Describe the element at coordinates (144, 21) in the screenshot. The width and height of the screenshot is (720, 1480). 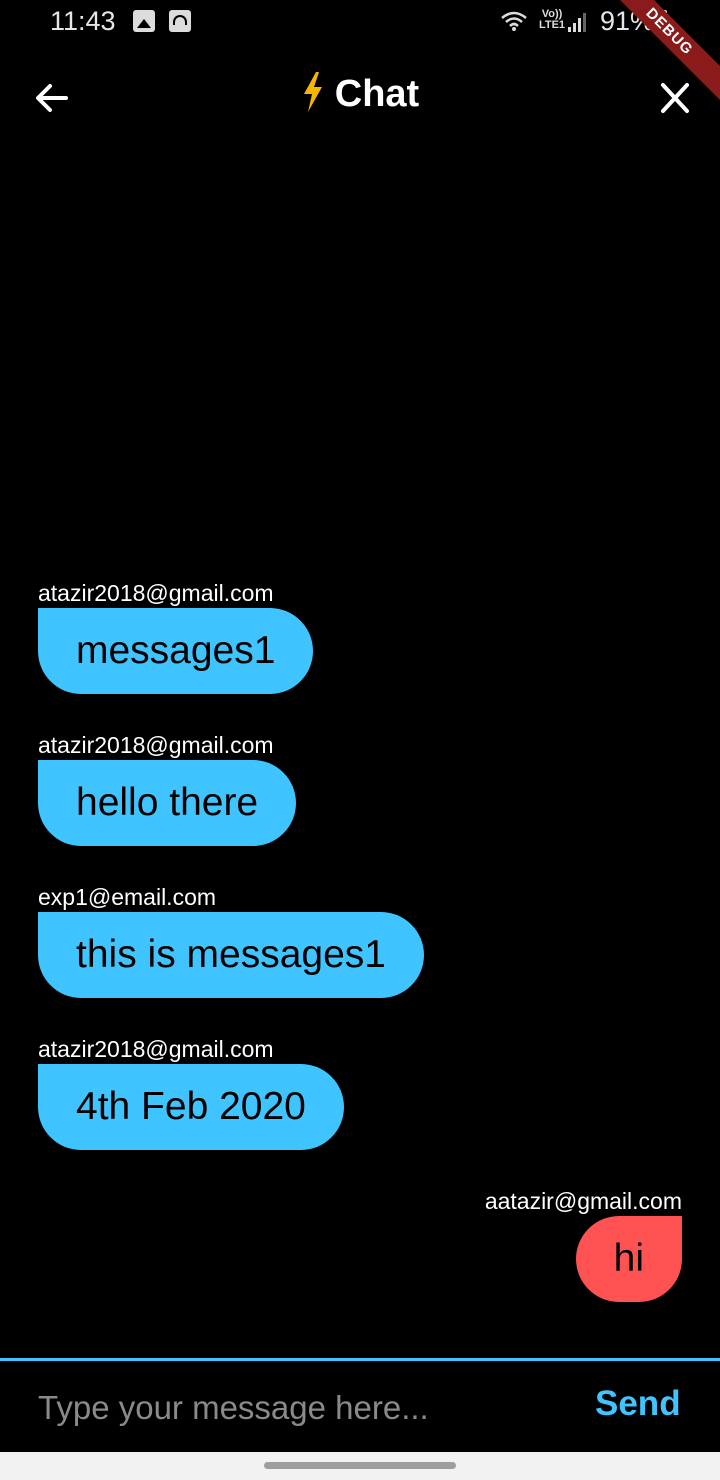
I see `image-notification-icon` at that location.